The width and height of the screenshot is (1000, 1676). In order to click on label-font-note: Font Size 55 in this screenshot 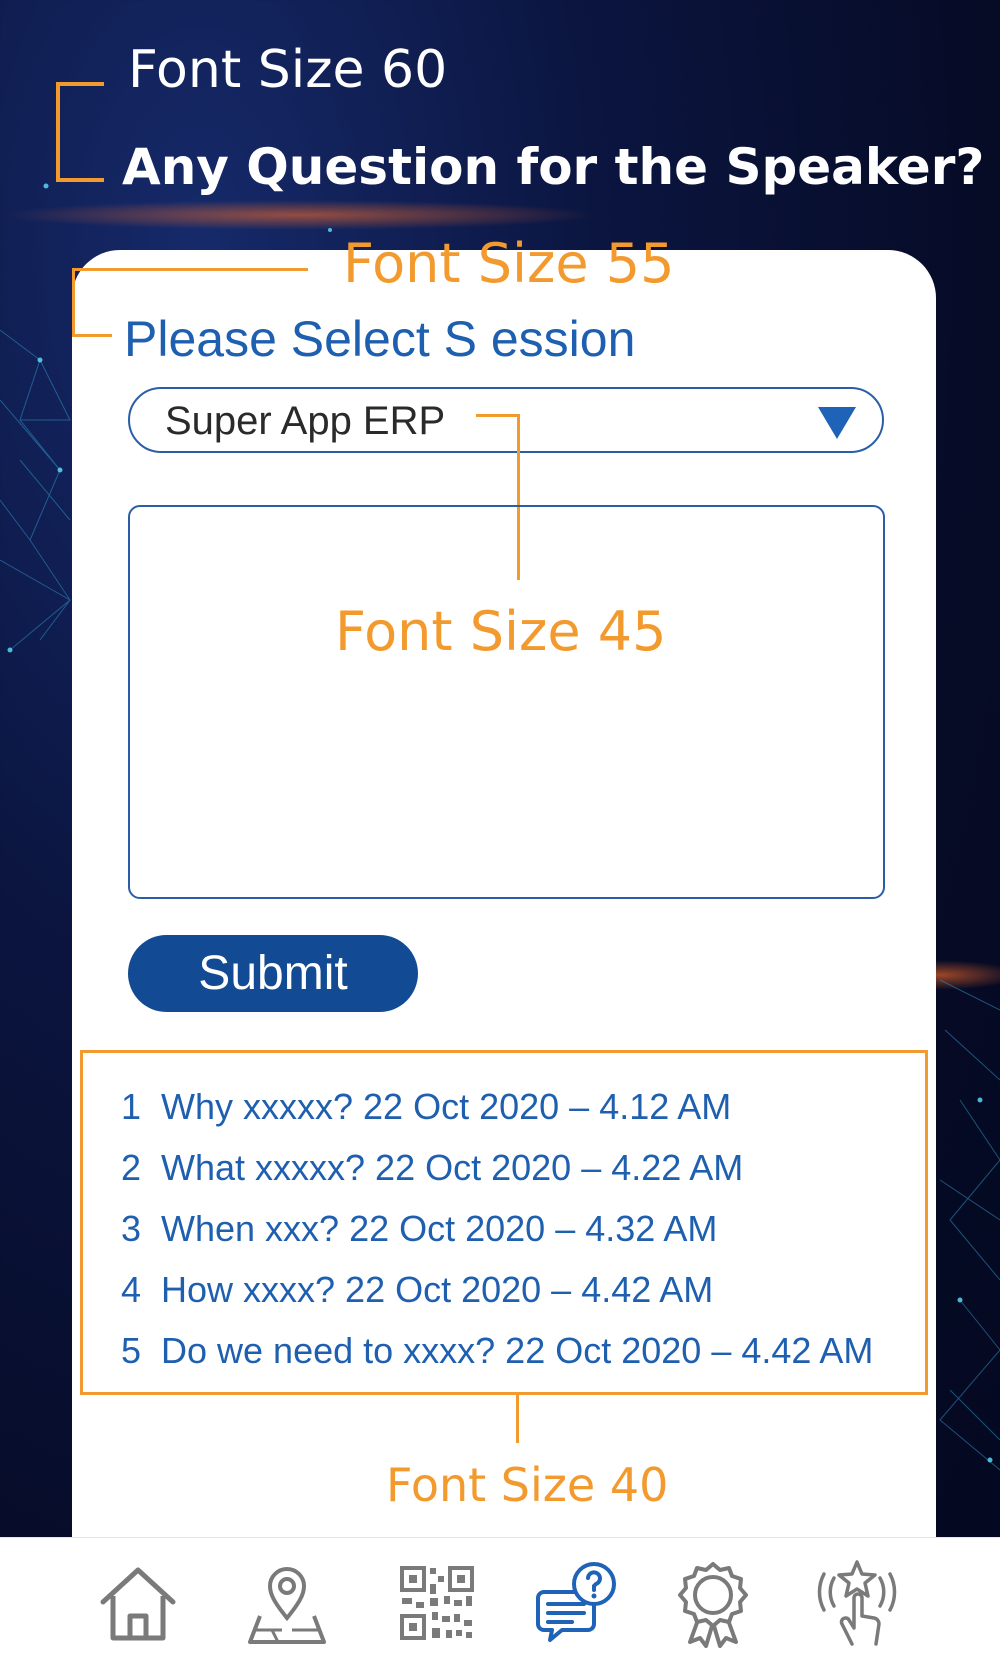, I will do `click(509, 263)`.